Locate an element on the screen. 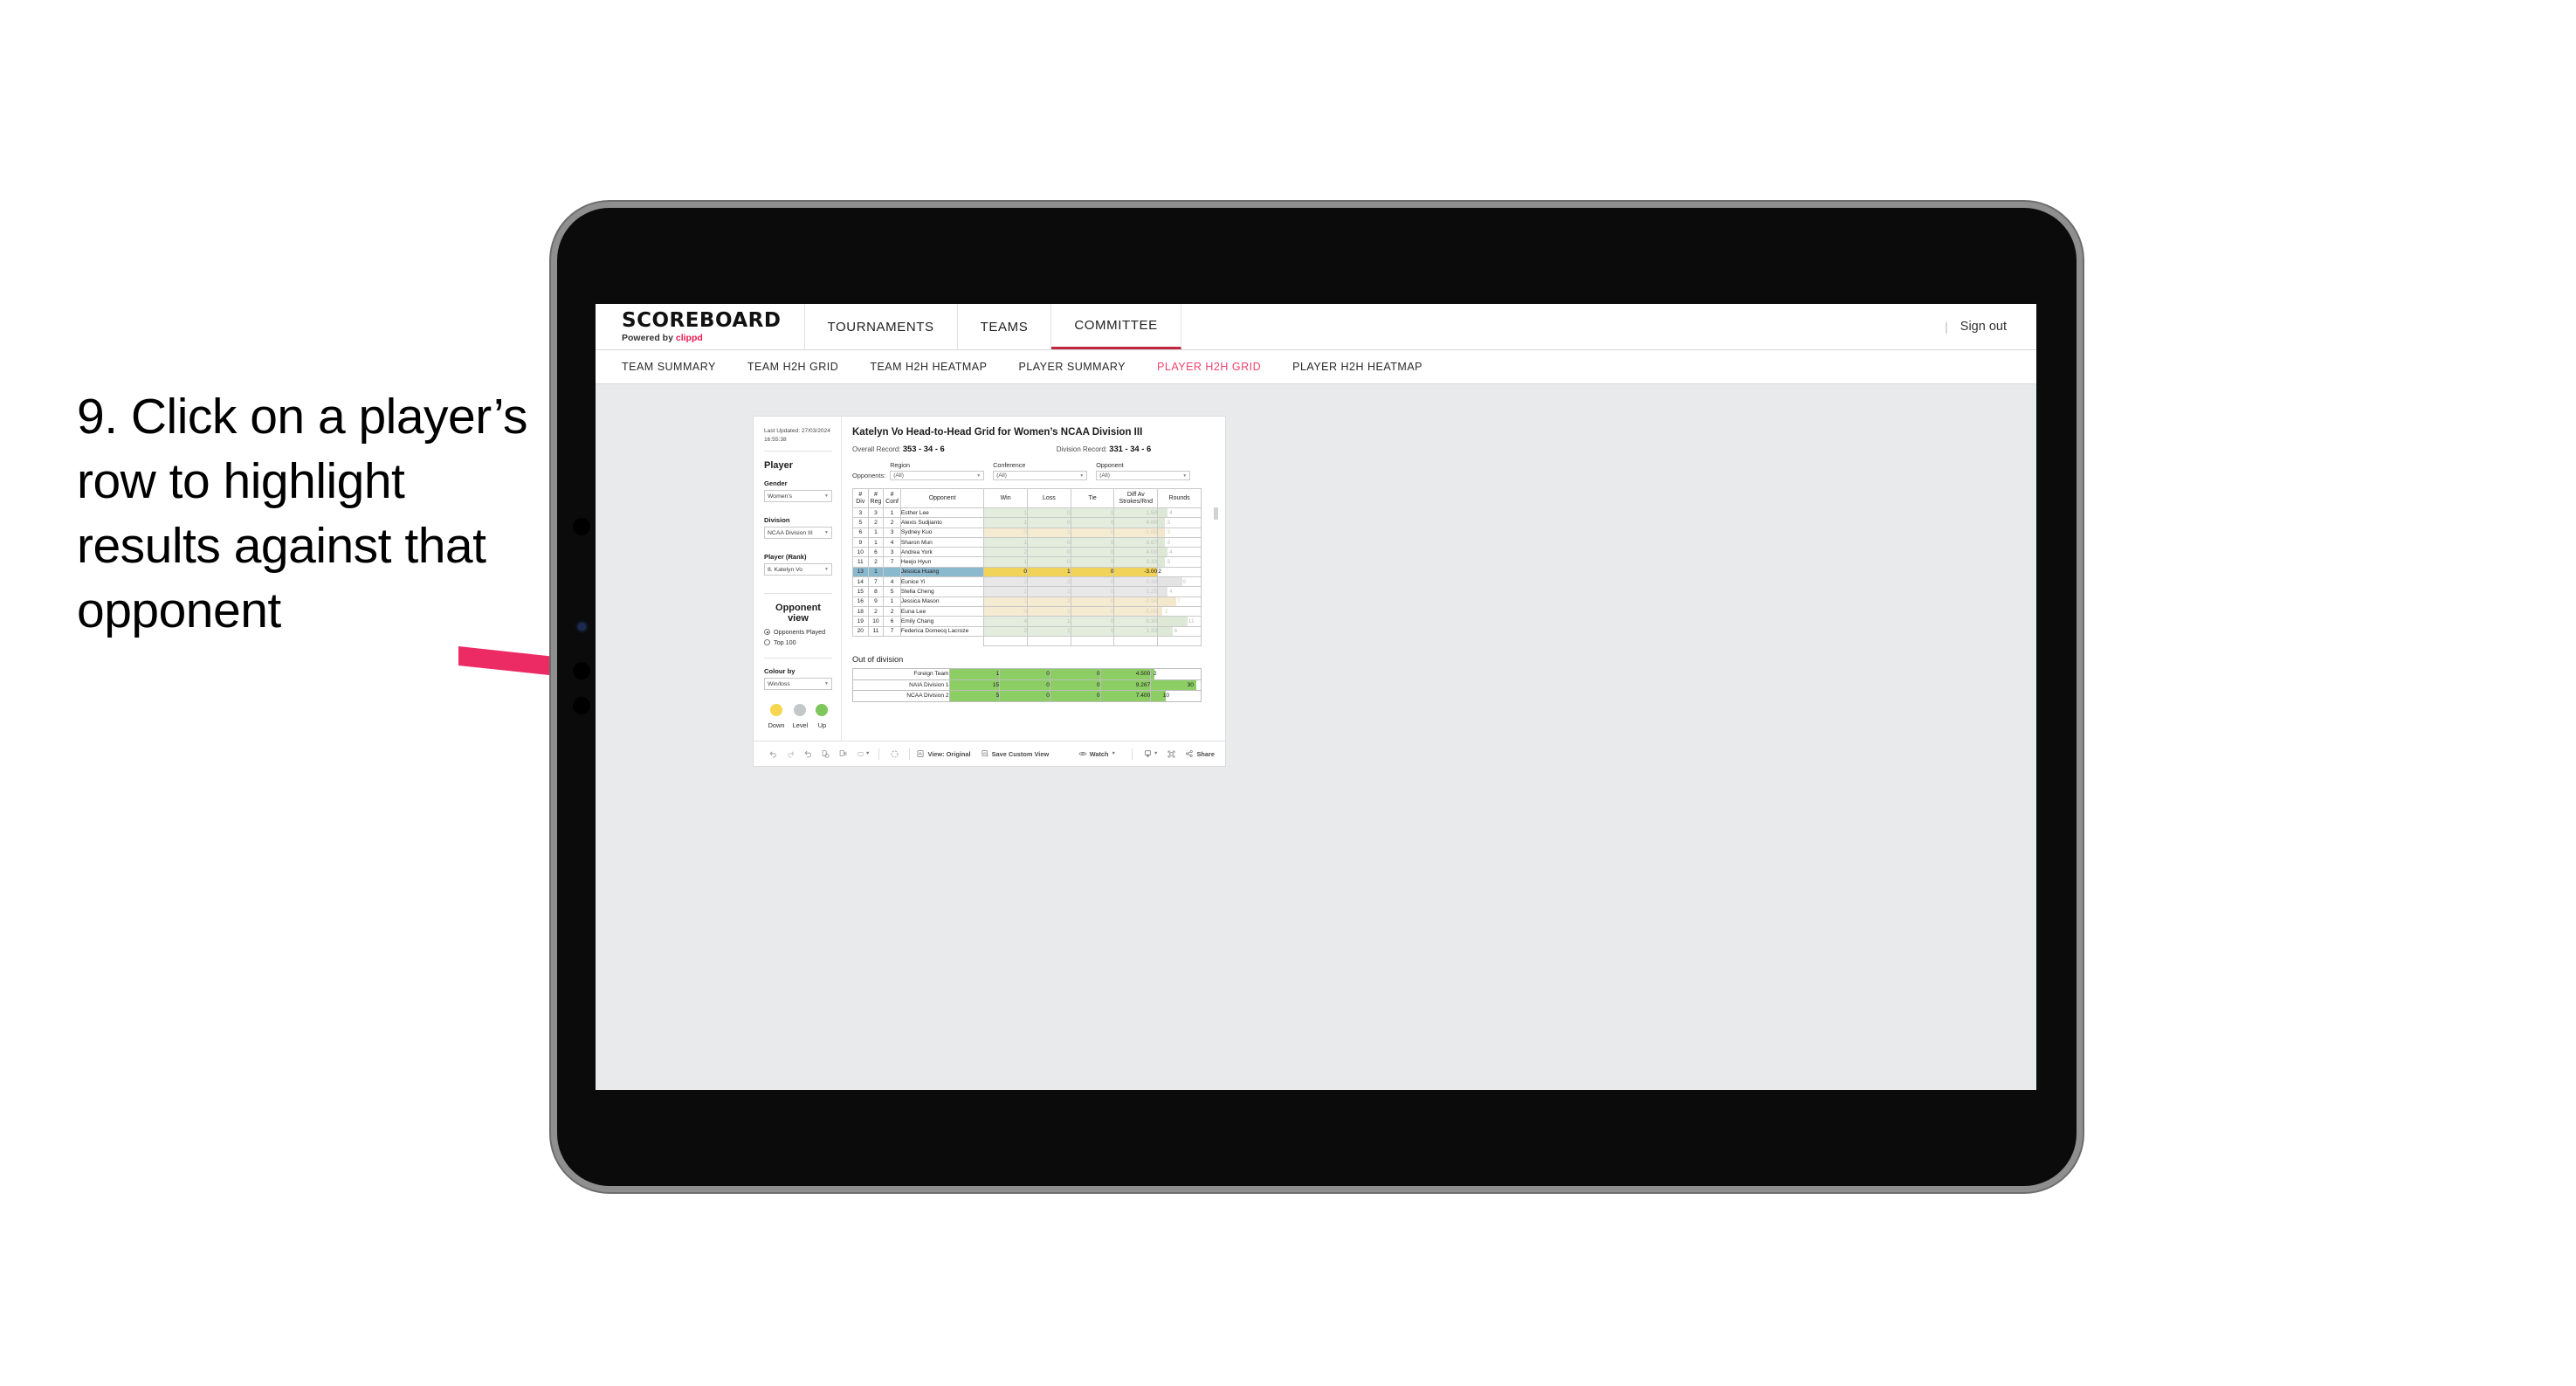  download-caret-icon: ▼ is located at coordinates (1156, 753).